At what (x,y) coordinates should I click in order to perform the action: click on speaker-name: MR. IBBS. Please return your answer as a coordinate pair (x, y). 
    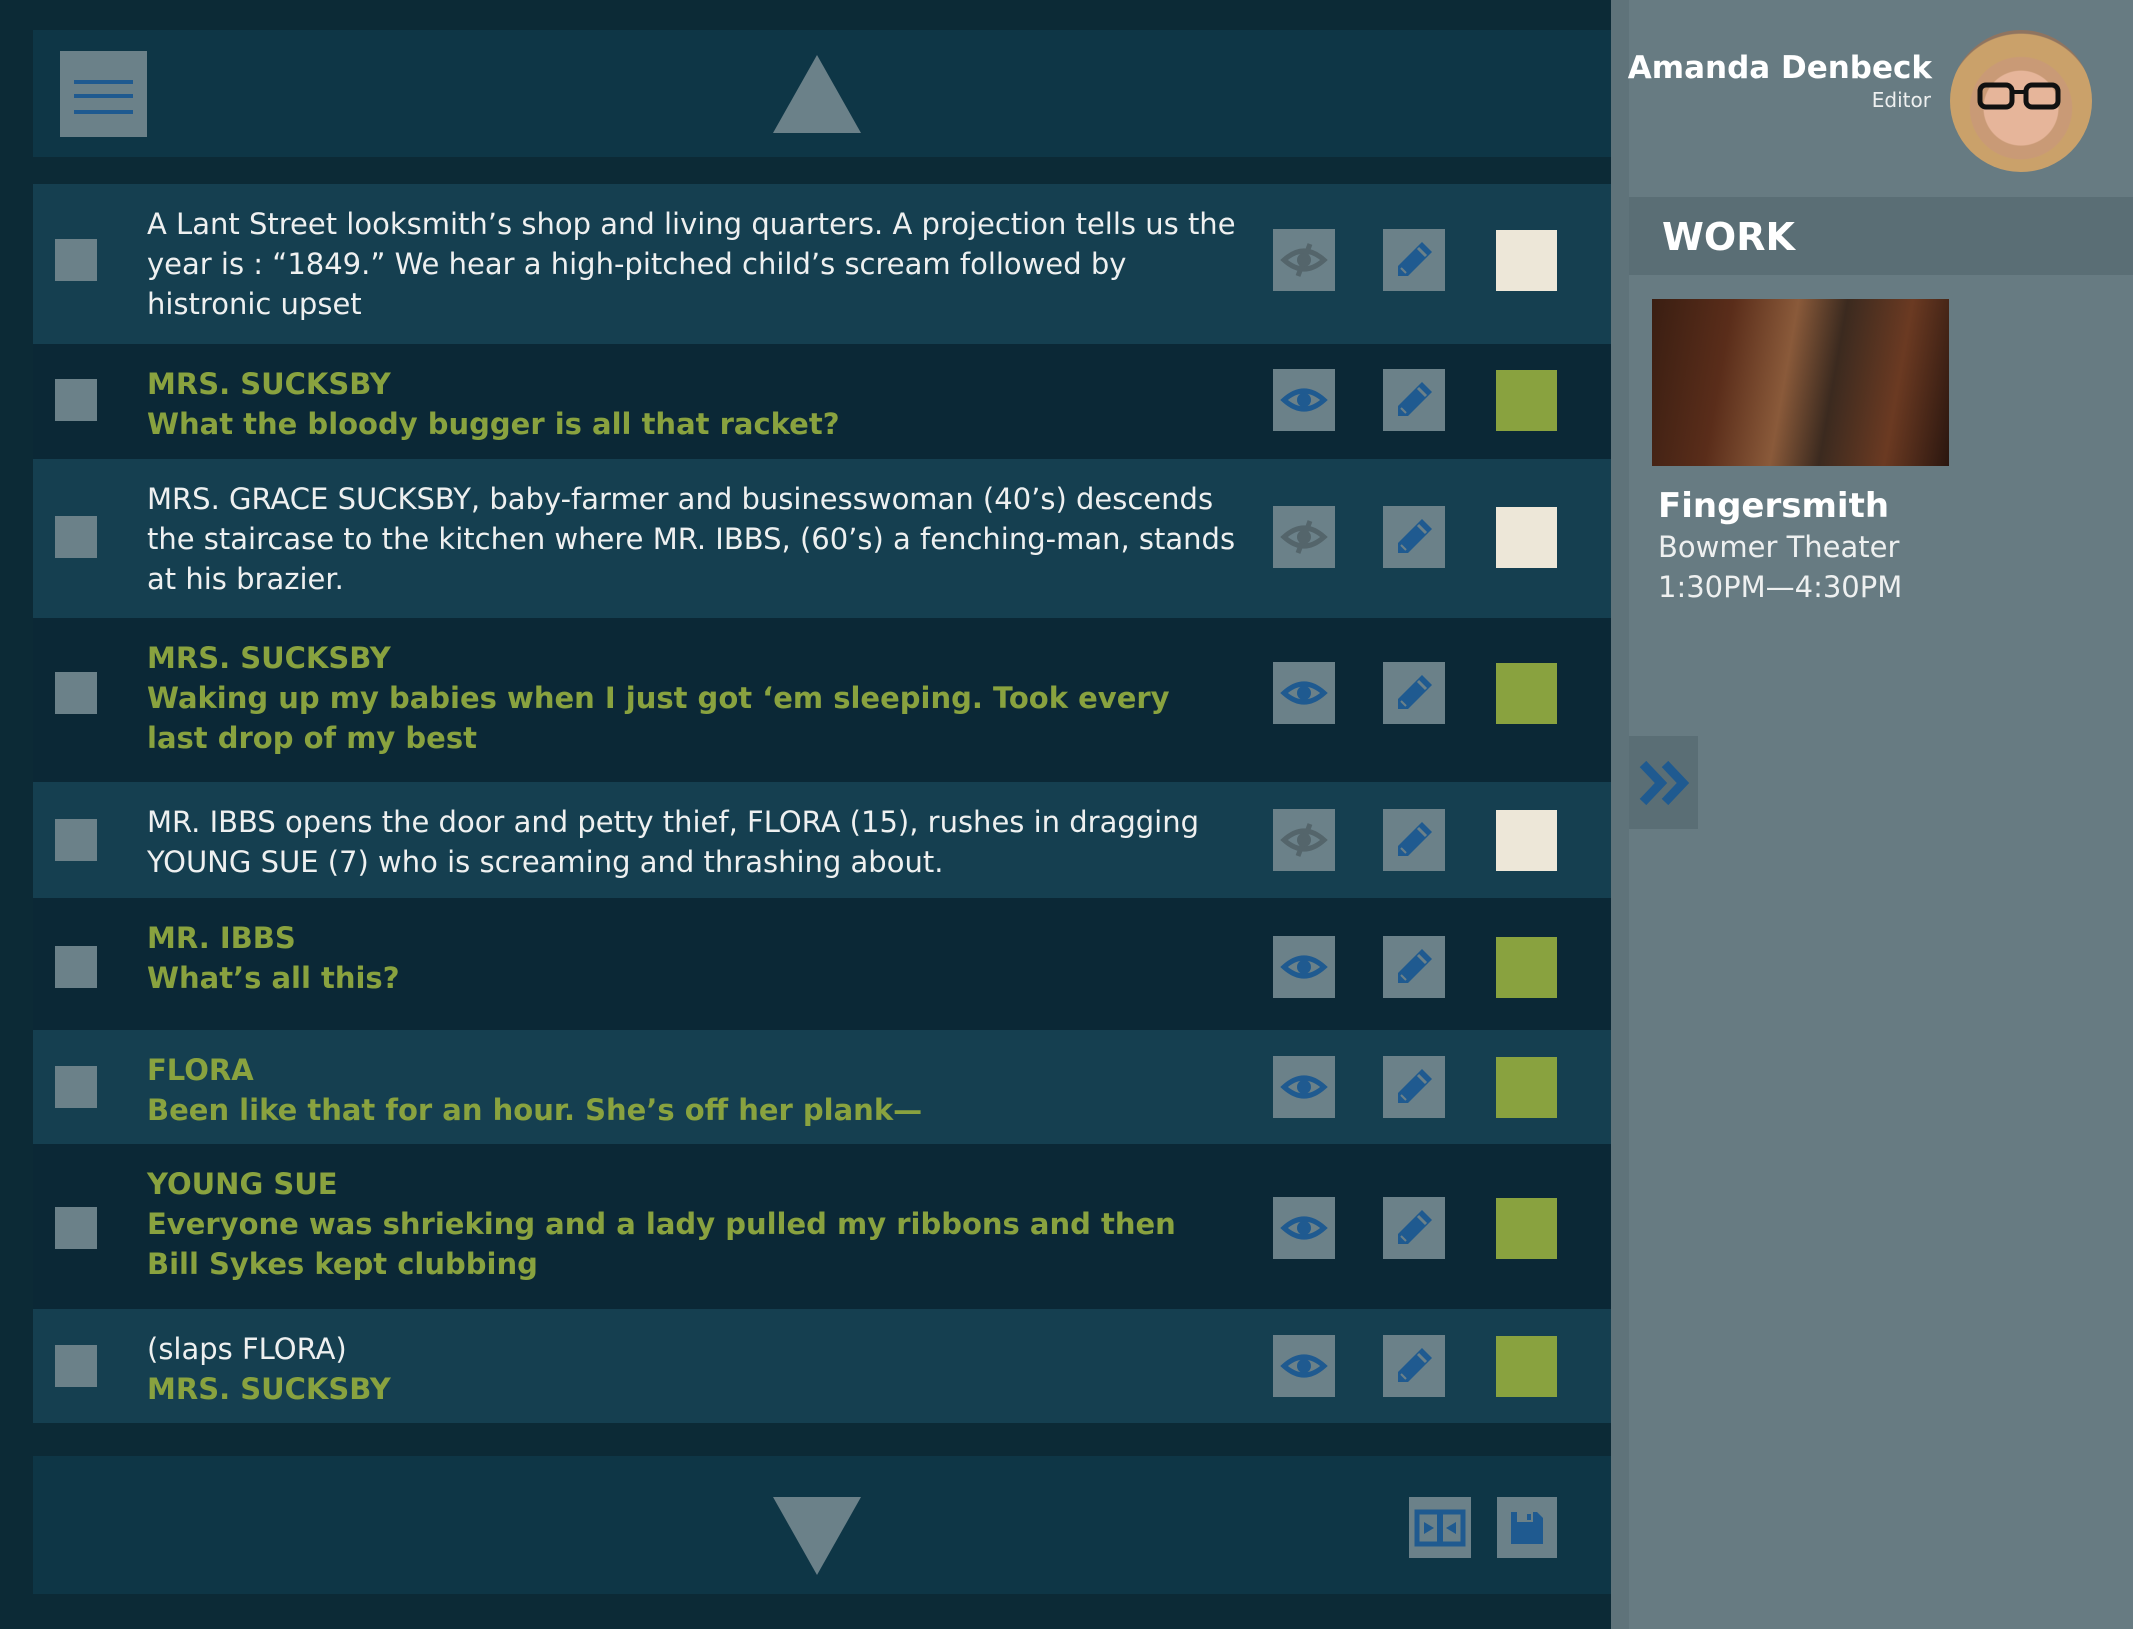
    Looking at the image, I should click on (221, 938).